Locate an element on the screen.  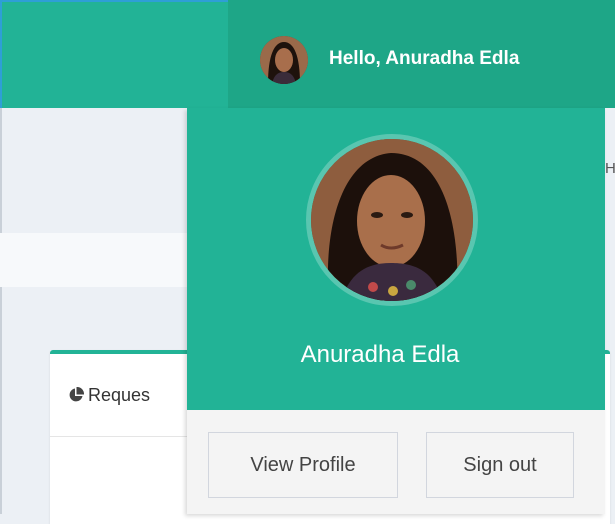
box-title-text: Reques is located at coordinates (119, 395).